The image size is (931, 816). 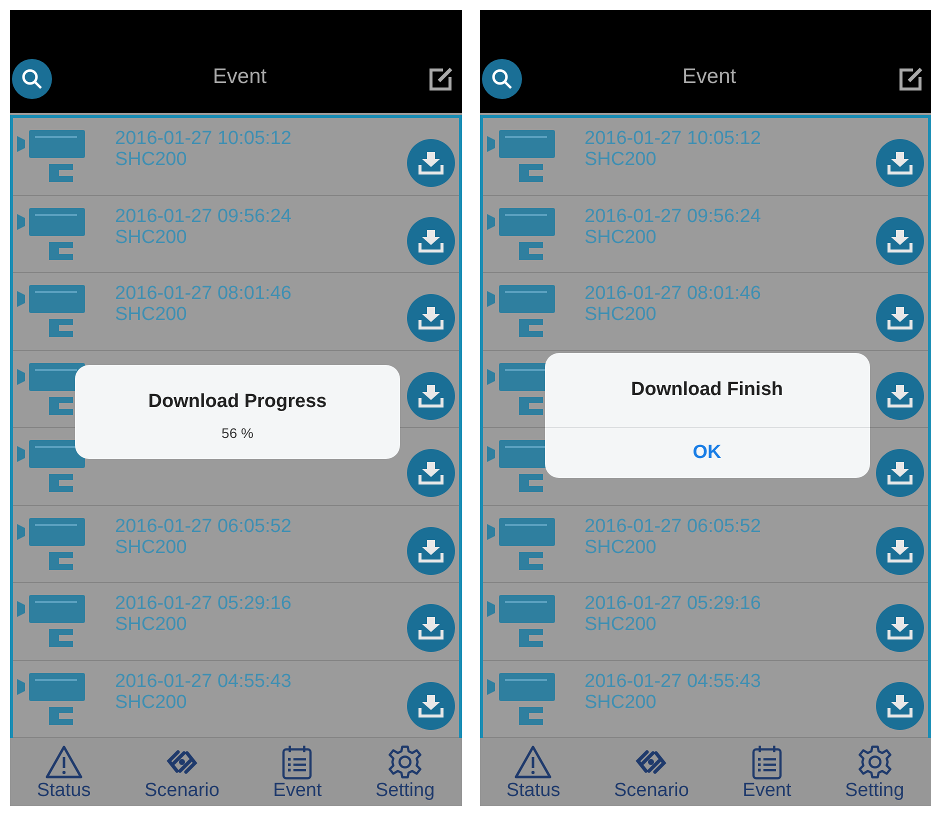 I want to click on dialog-title: Download Finish, so click(x=707, y=390).